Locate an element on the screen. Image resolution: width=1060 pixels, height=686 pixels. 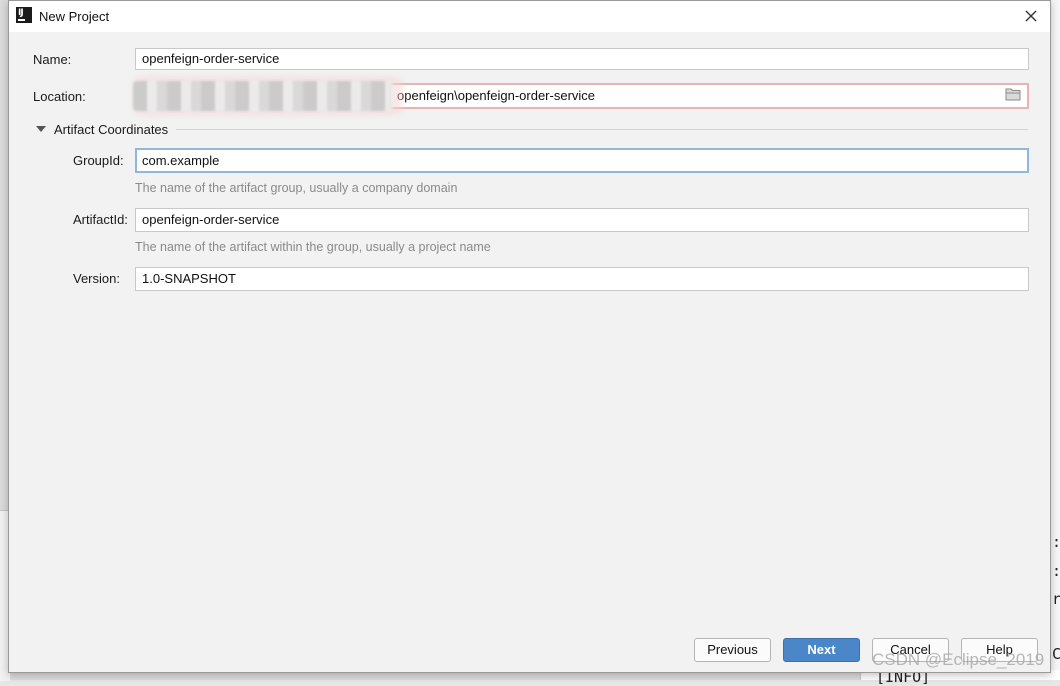
previous-button: Previous is located at coordinates (732, 650).